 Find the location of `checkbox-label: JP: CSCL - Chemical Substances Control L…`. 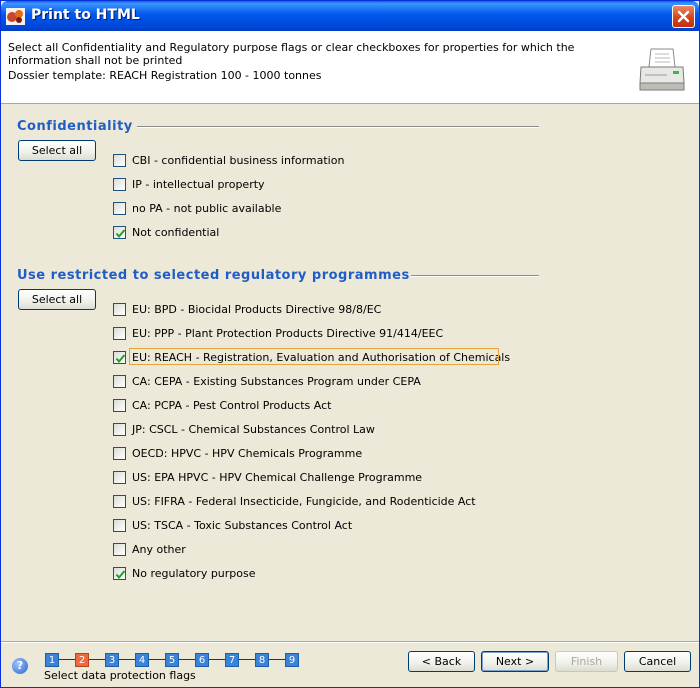

checkbox-label: JP: CSCL - Chemical Substances Control L… is located at coordinates (253, 429).